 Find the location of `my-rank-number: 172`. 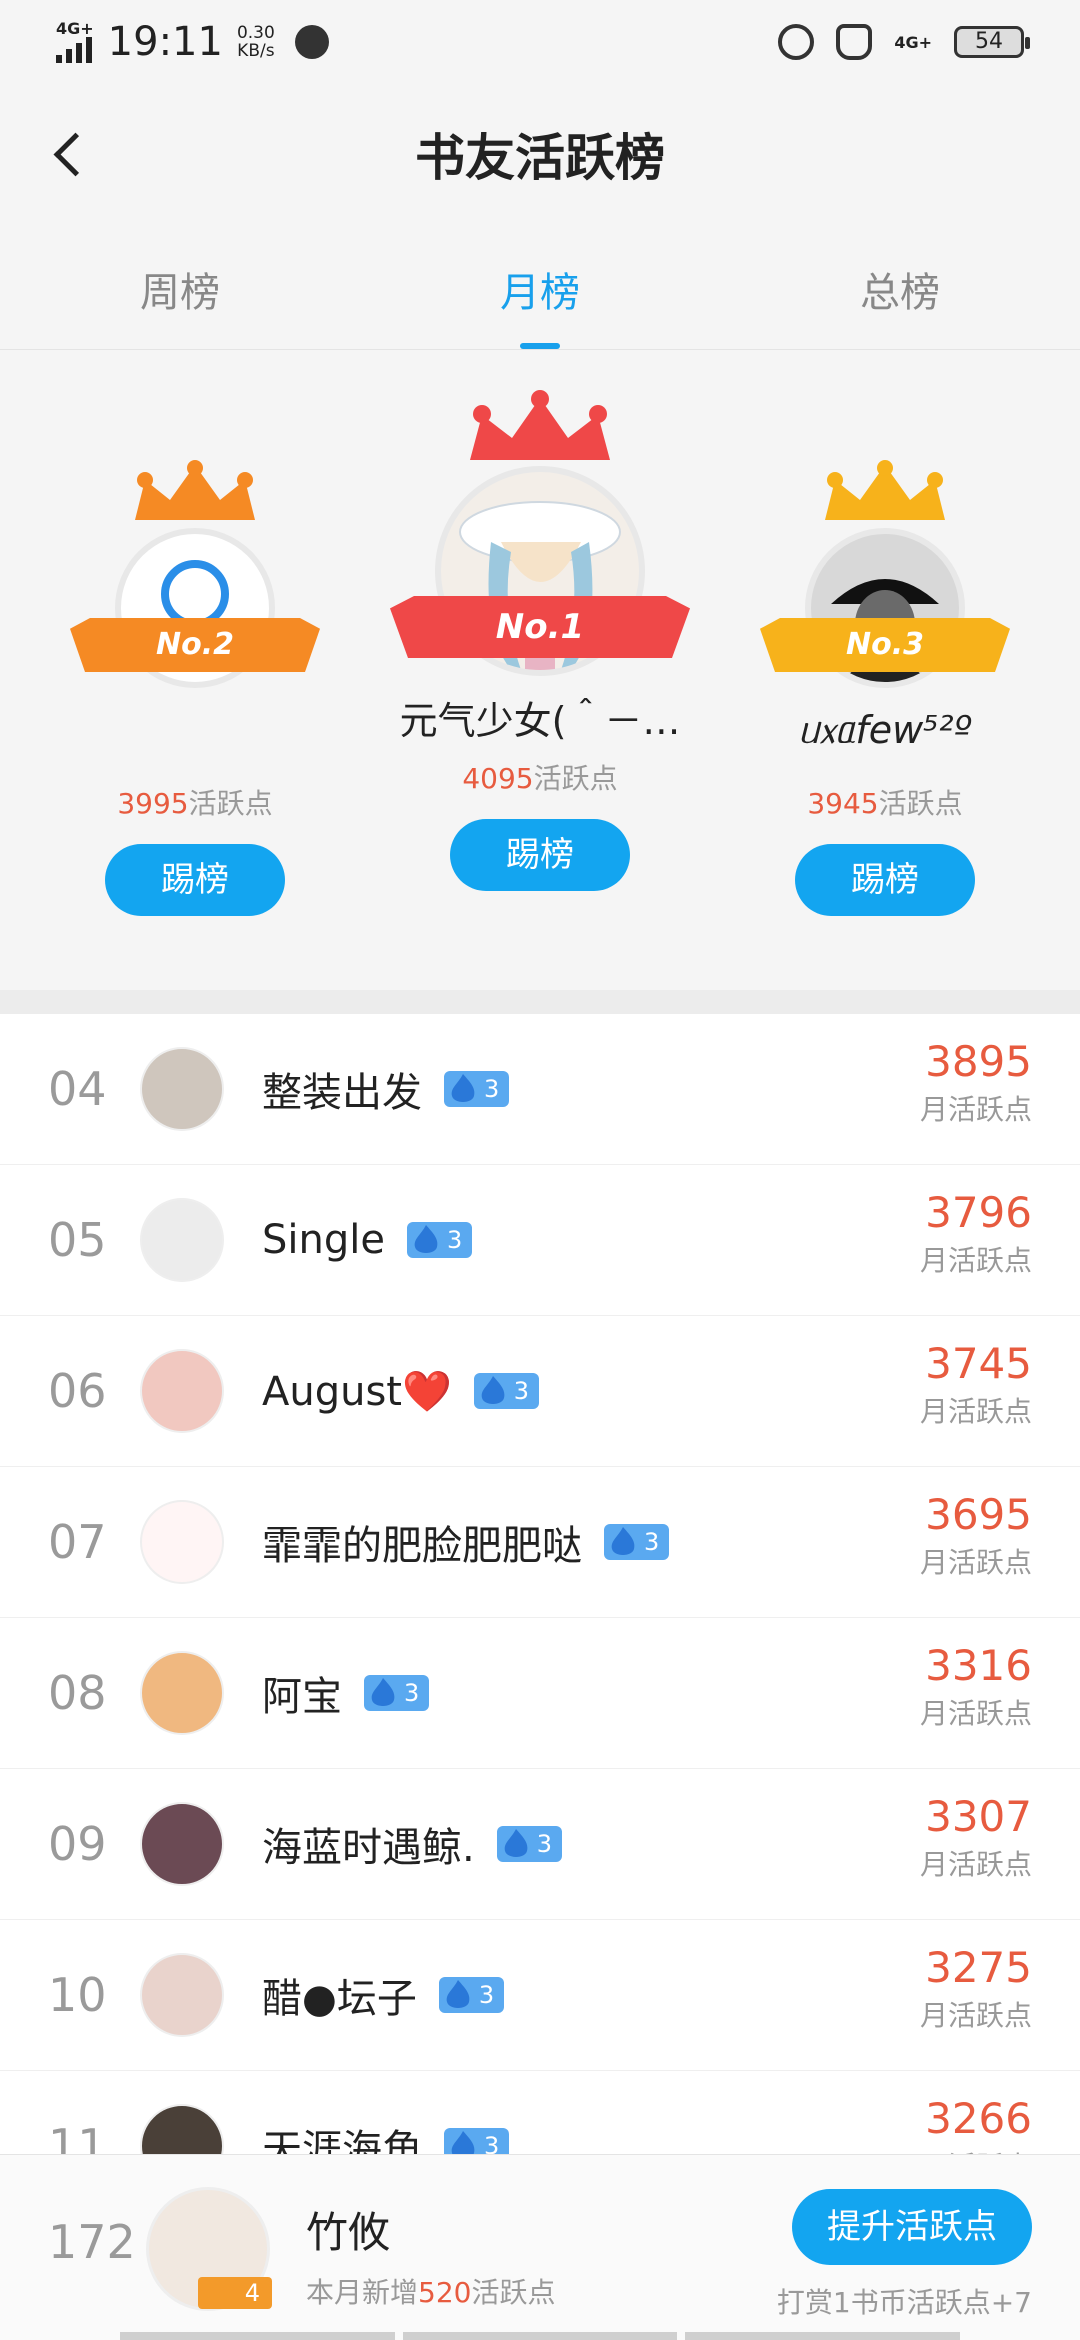

my-rank-number: 172 is located at coordinates (92, 2242).